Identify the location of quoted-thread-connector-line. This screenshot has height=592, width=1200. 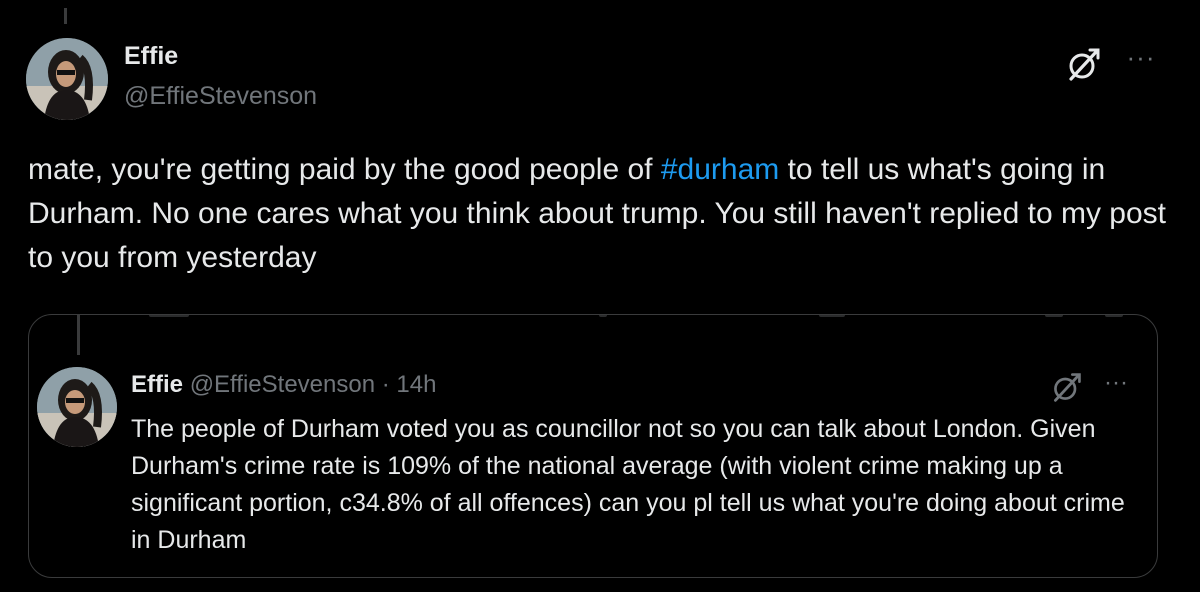
(78, 335).